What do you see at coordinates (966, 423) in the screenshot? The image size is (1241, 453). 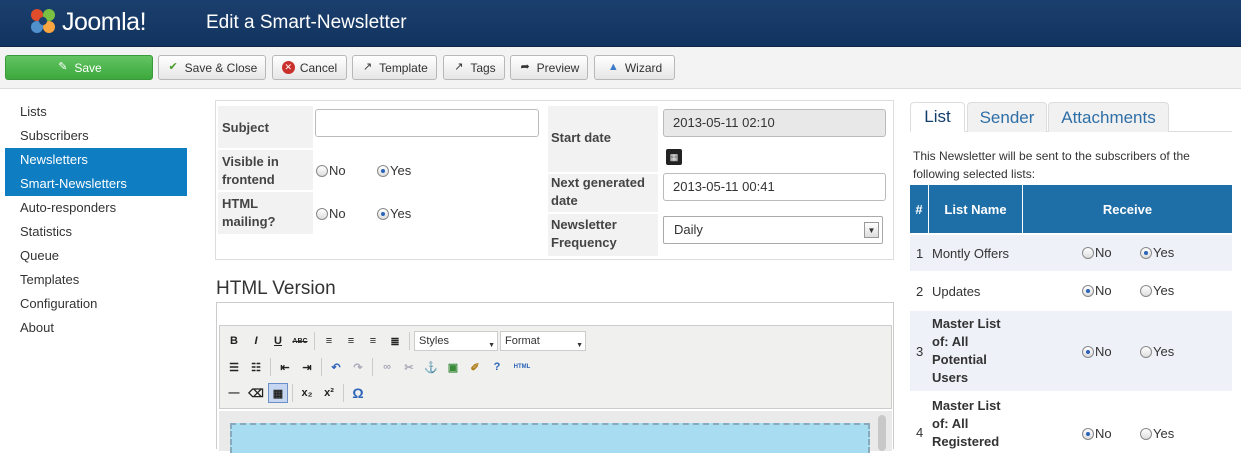 I see `row-list-name: Master List of: All Registered` at bounding box center [966, 423].